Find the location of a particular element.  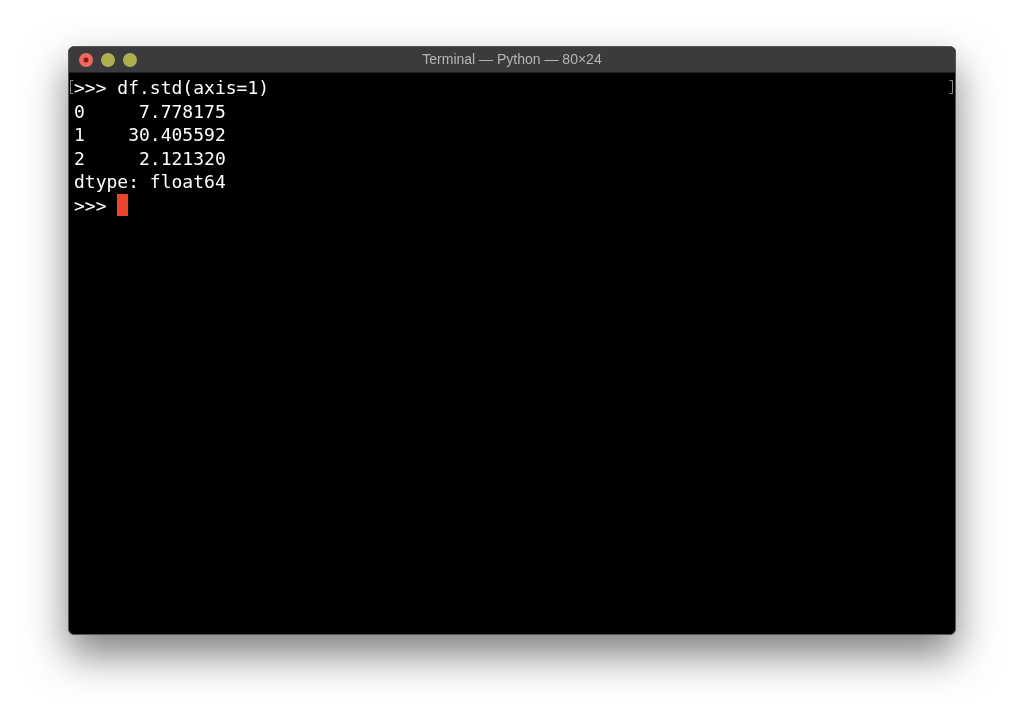

output-line: 0 7.778175 is located at coordinates (150, 111).